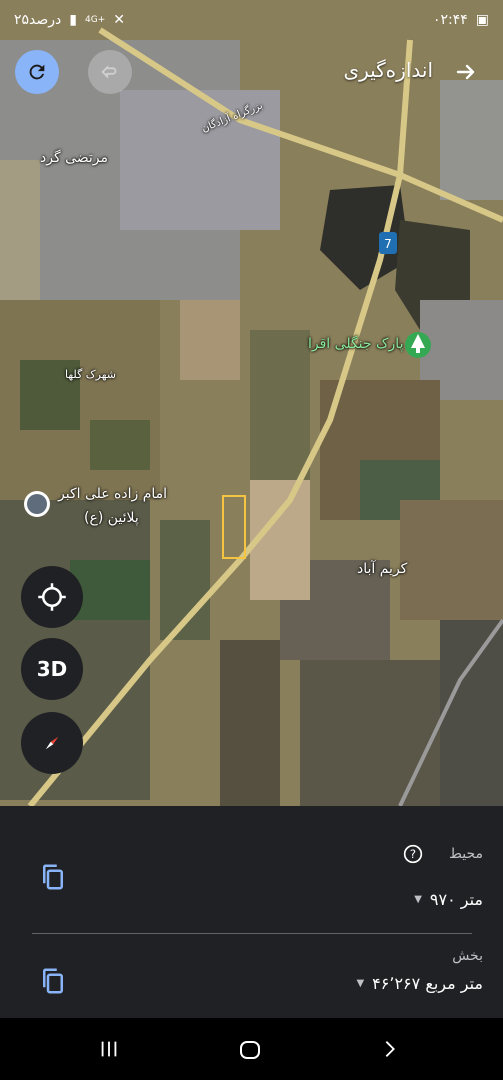 The width and height of the screenshot is (503, 1080). I want to click on recents-icon, so click(109, 1049).